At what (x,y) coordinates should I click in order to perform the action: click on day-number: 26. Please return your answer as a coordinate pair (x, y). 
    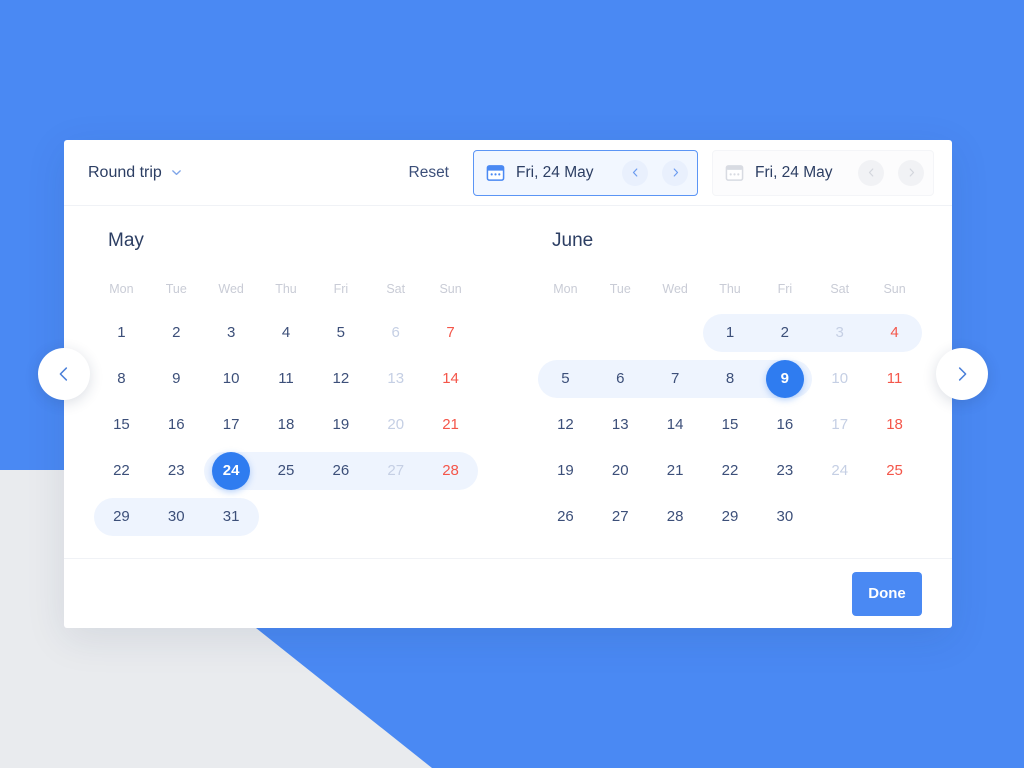
    Looking at the image, I should click on (565, 516).